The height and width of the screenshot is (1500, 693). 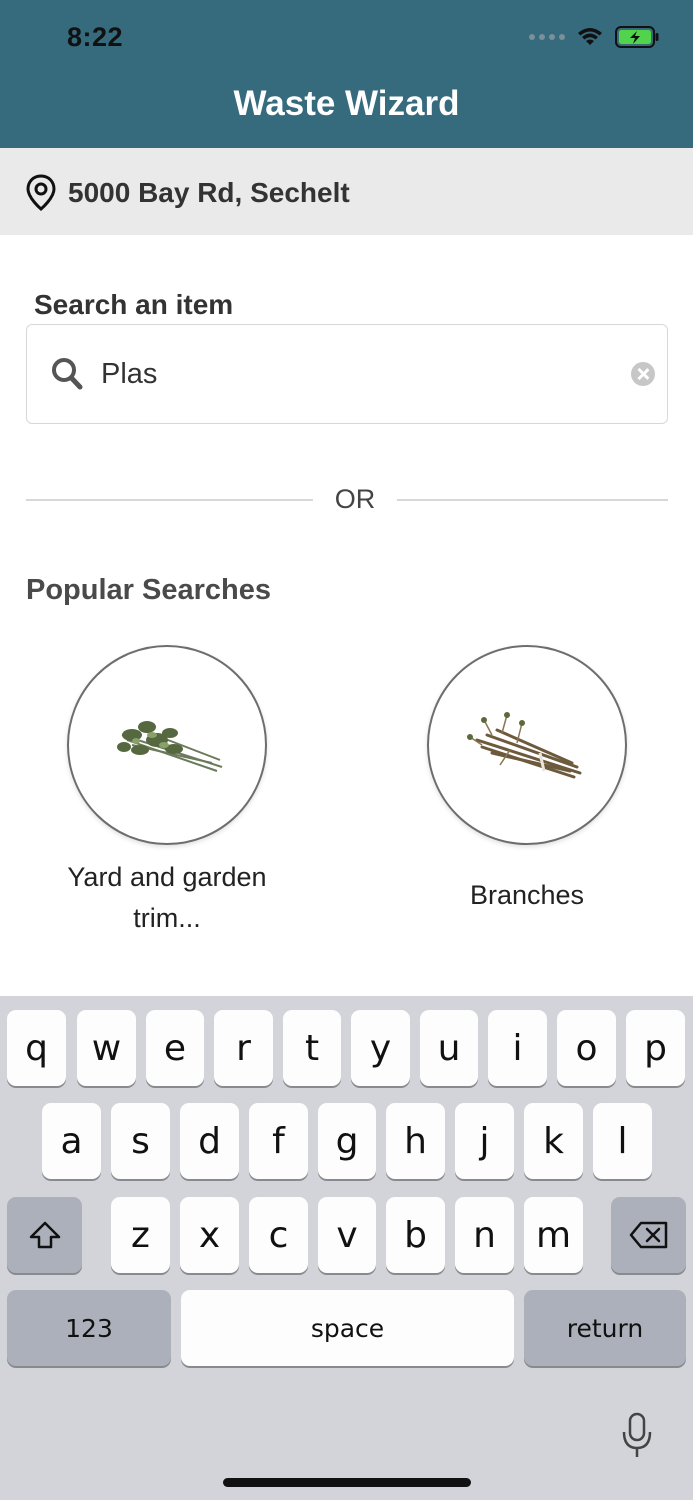 I want to click on search-icon, so click(x=67, y=376).